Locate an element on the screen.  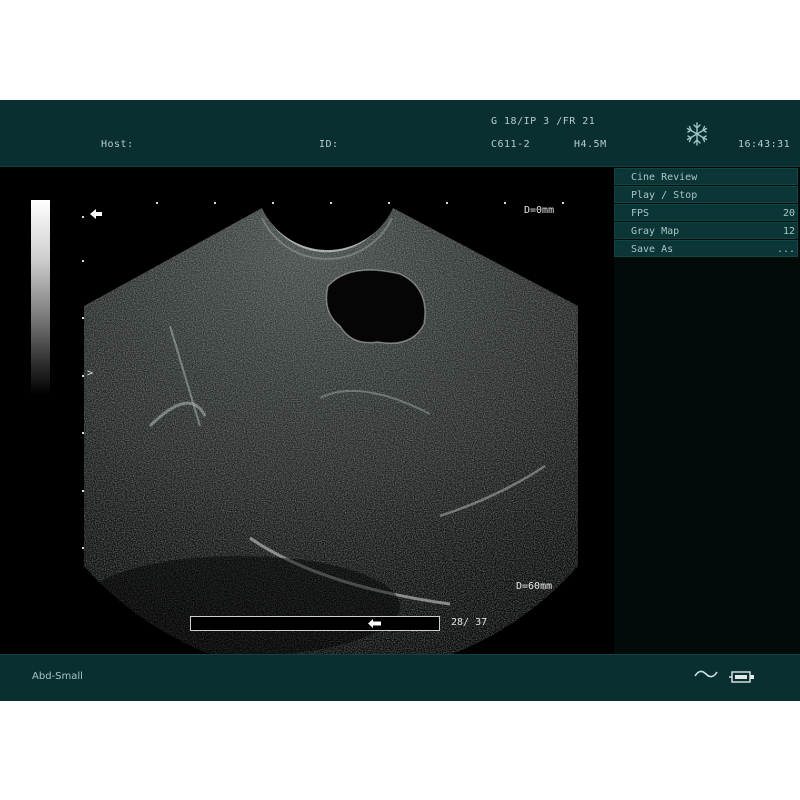
menu-item-play-stop: Play / Stop is located at coordinates (706, 194).